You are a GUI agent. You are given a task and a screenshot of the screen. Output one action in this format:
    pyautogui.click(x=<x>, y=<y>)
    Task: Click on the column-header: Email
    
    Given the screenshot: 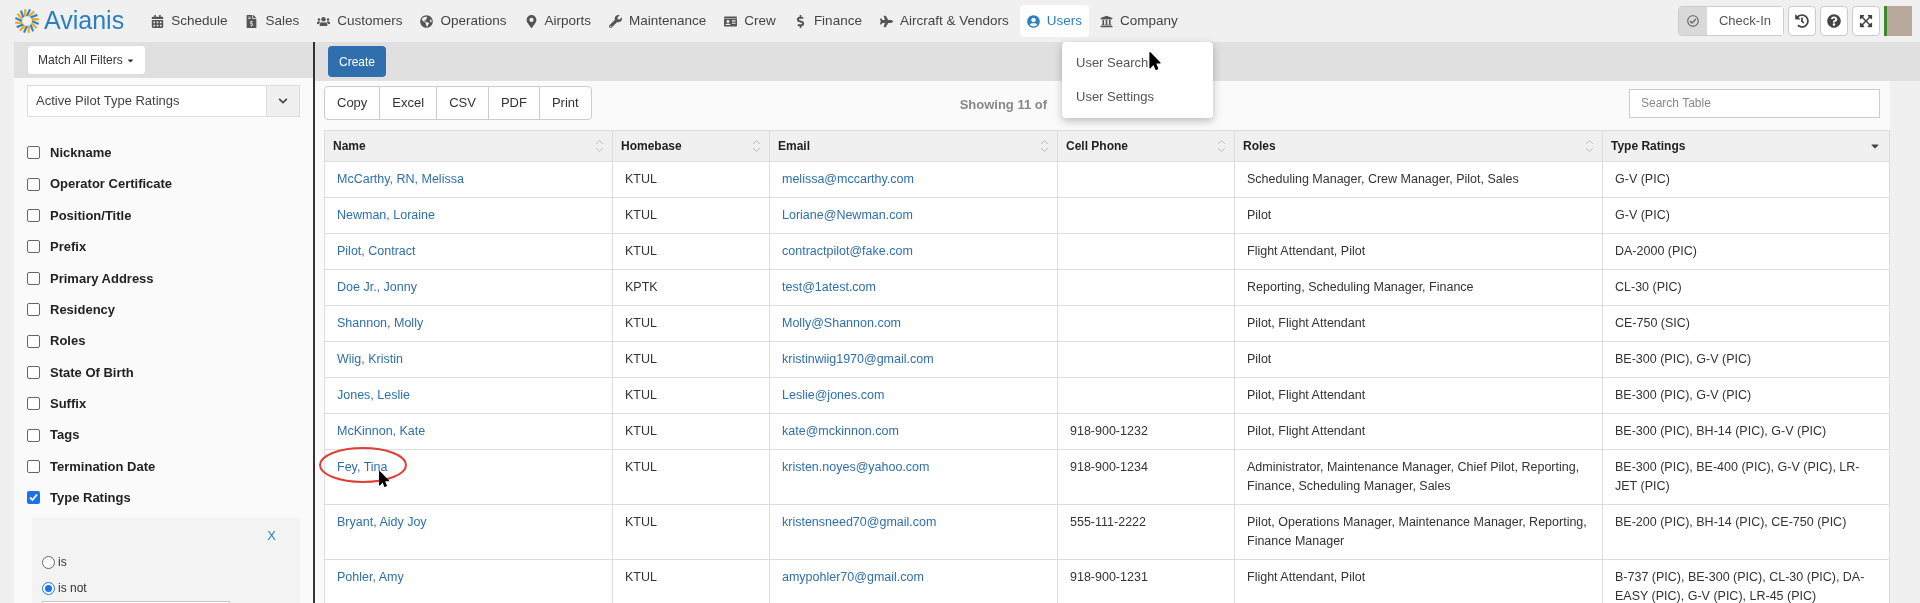 What is the action you would take?
    pyautogui.click(x=913, y=146)
    